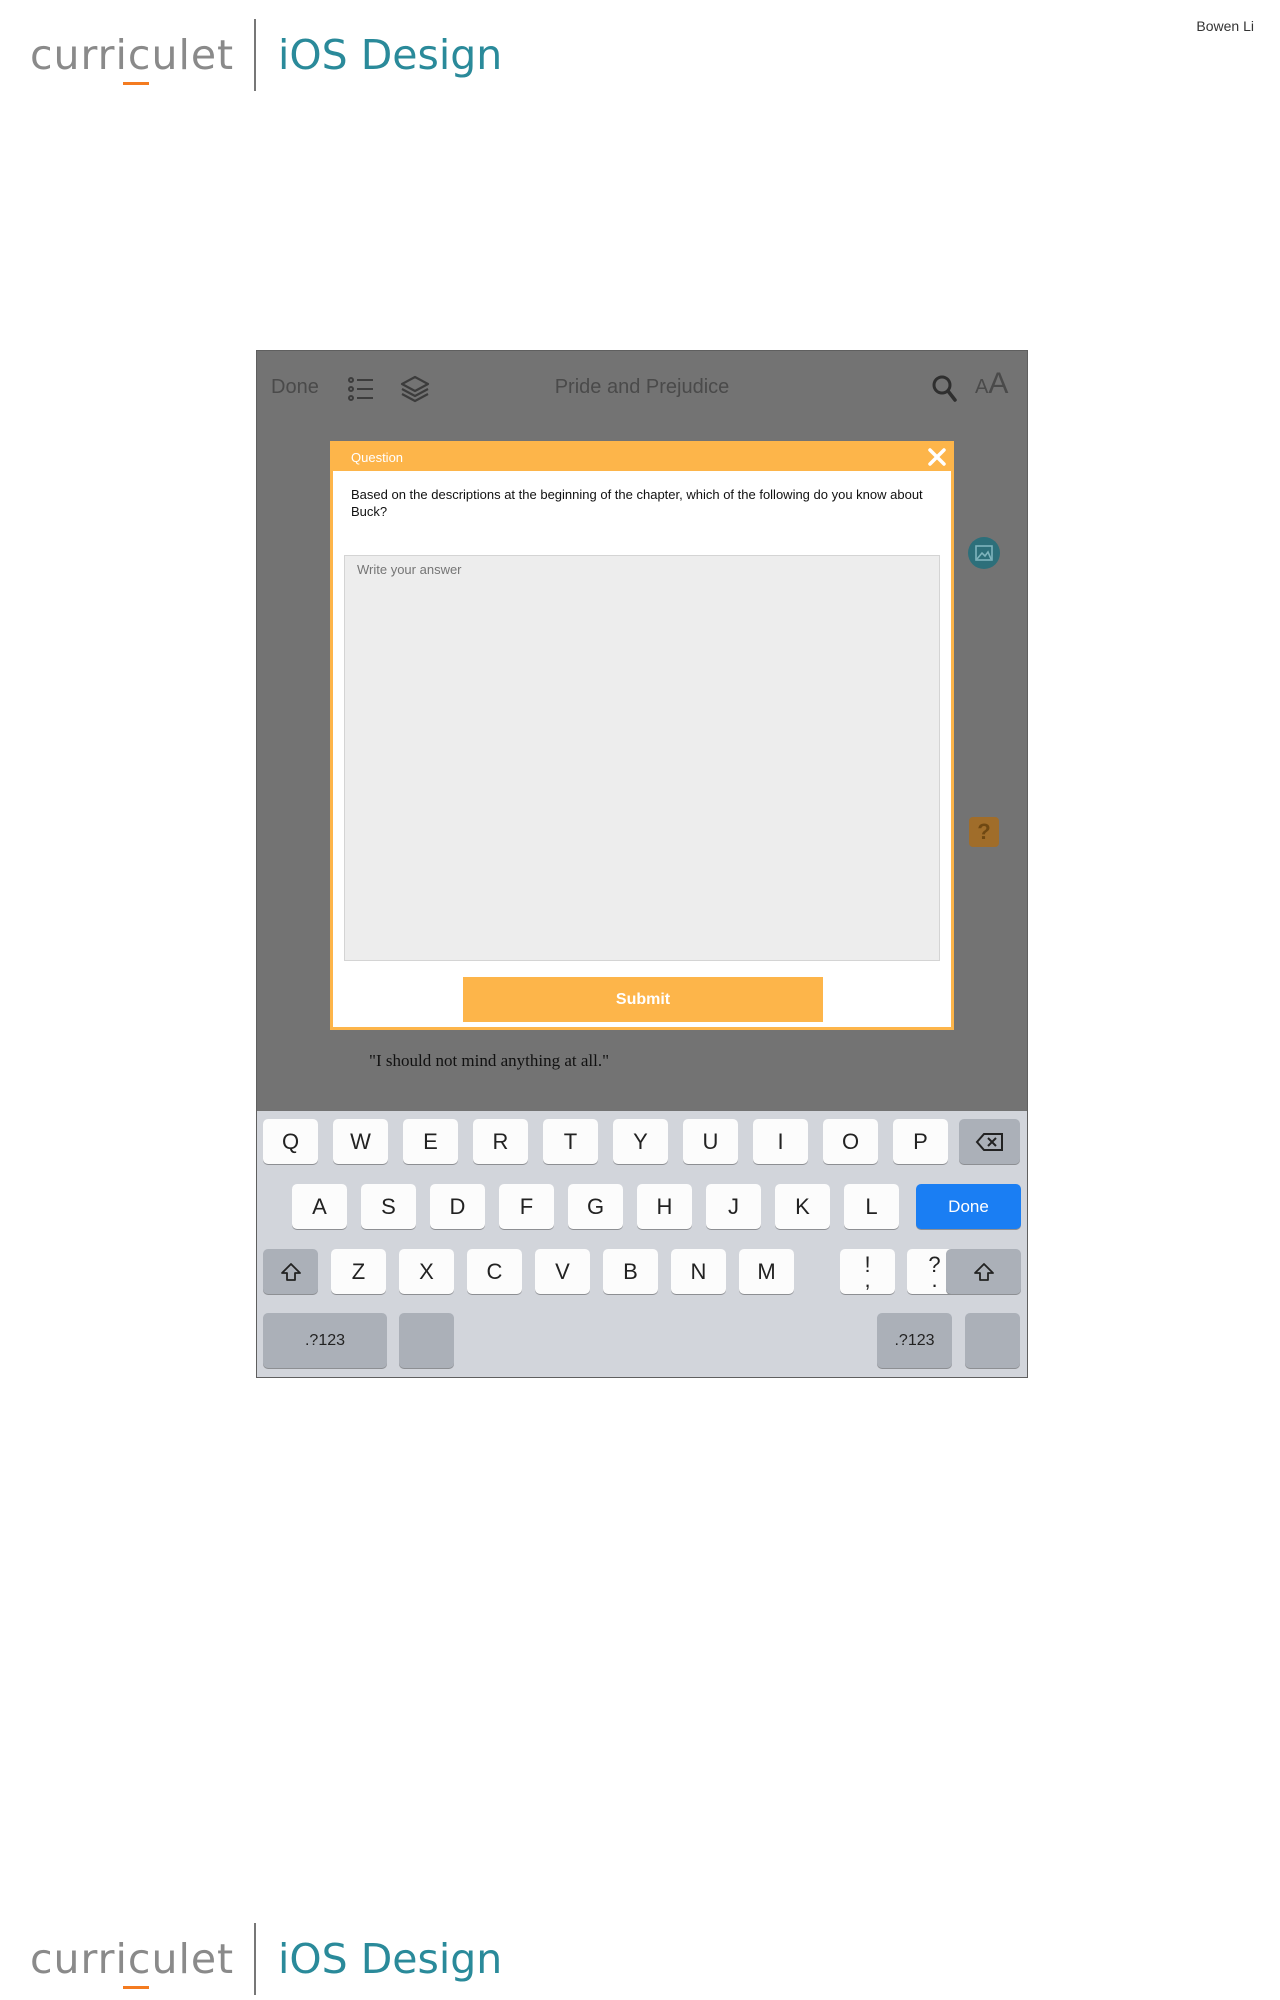  Describe the element at coordinates (698, 1271) in the screenshot. I see `key-n: N` at that location.